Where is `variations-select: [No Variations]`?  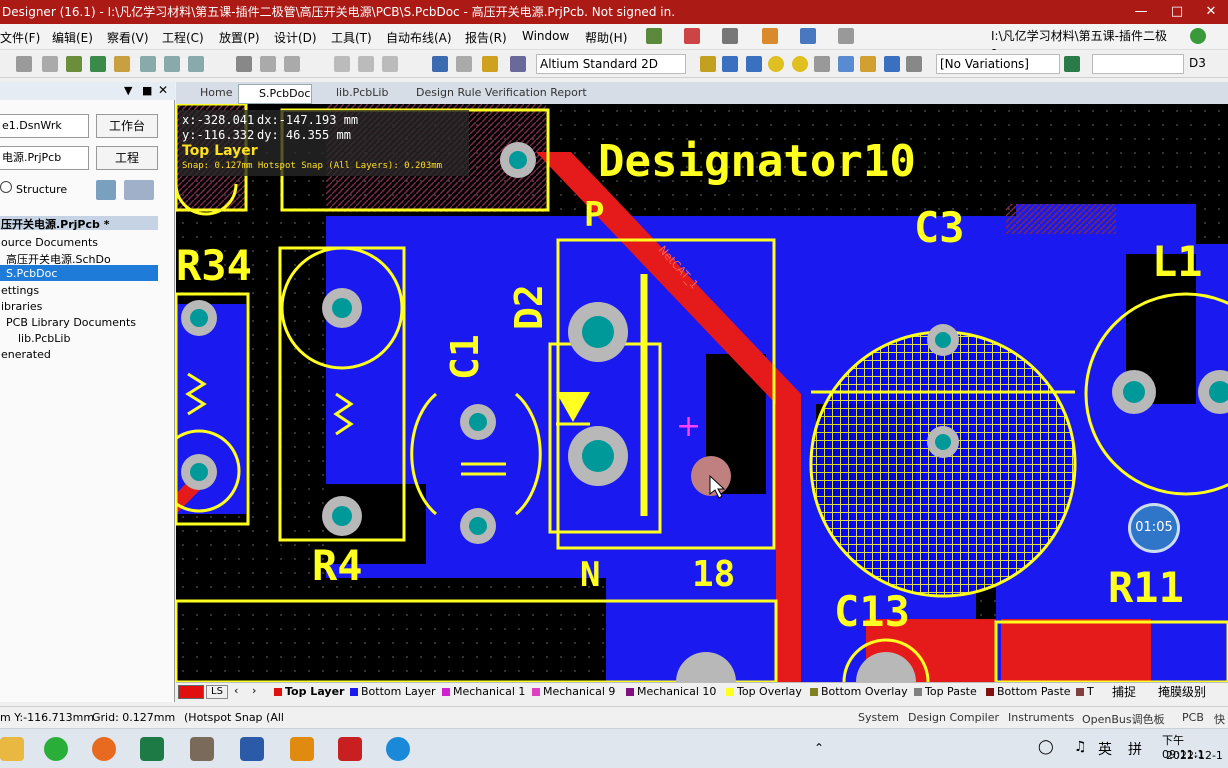
variations-select: [No Variations] is located at coordinates (998, 64).